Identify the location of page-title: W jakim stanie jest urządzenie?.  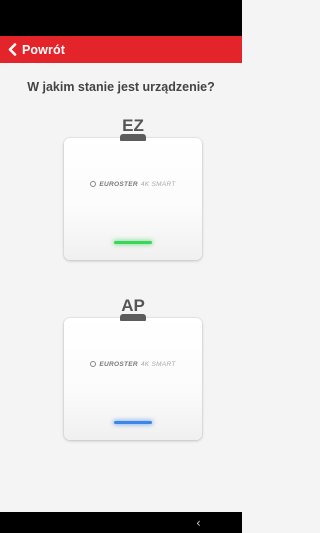
(121, 87).